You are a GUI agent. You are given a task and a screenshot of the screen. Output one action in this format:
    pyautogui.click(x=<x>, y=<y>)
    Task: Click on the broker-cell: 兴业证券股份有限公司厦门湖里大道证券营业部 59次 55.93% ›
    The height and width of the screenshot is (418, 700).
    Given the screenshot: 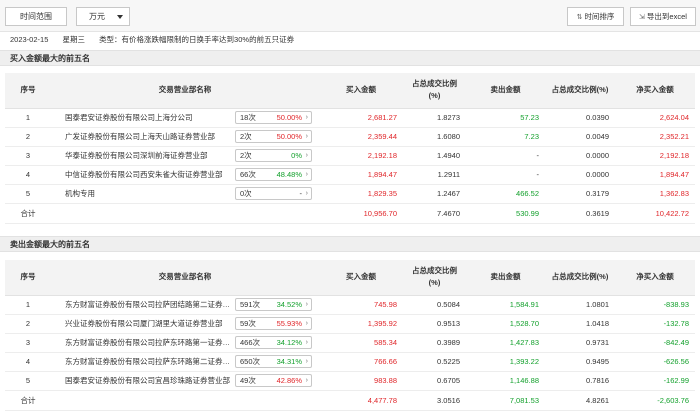 What is the action you would take?
    pyautogui.click(x=185, y=324)
    